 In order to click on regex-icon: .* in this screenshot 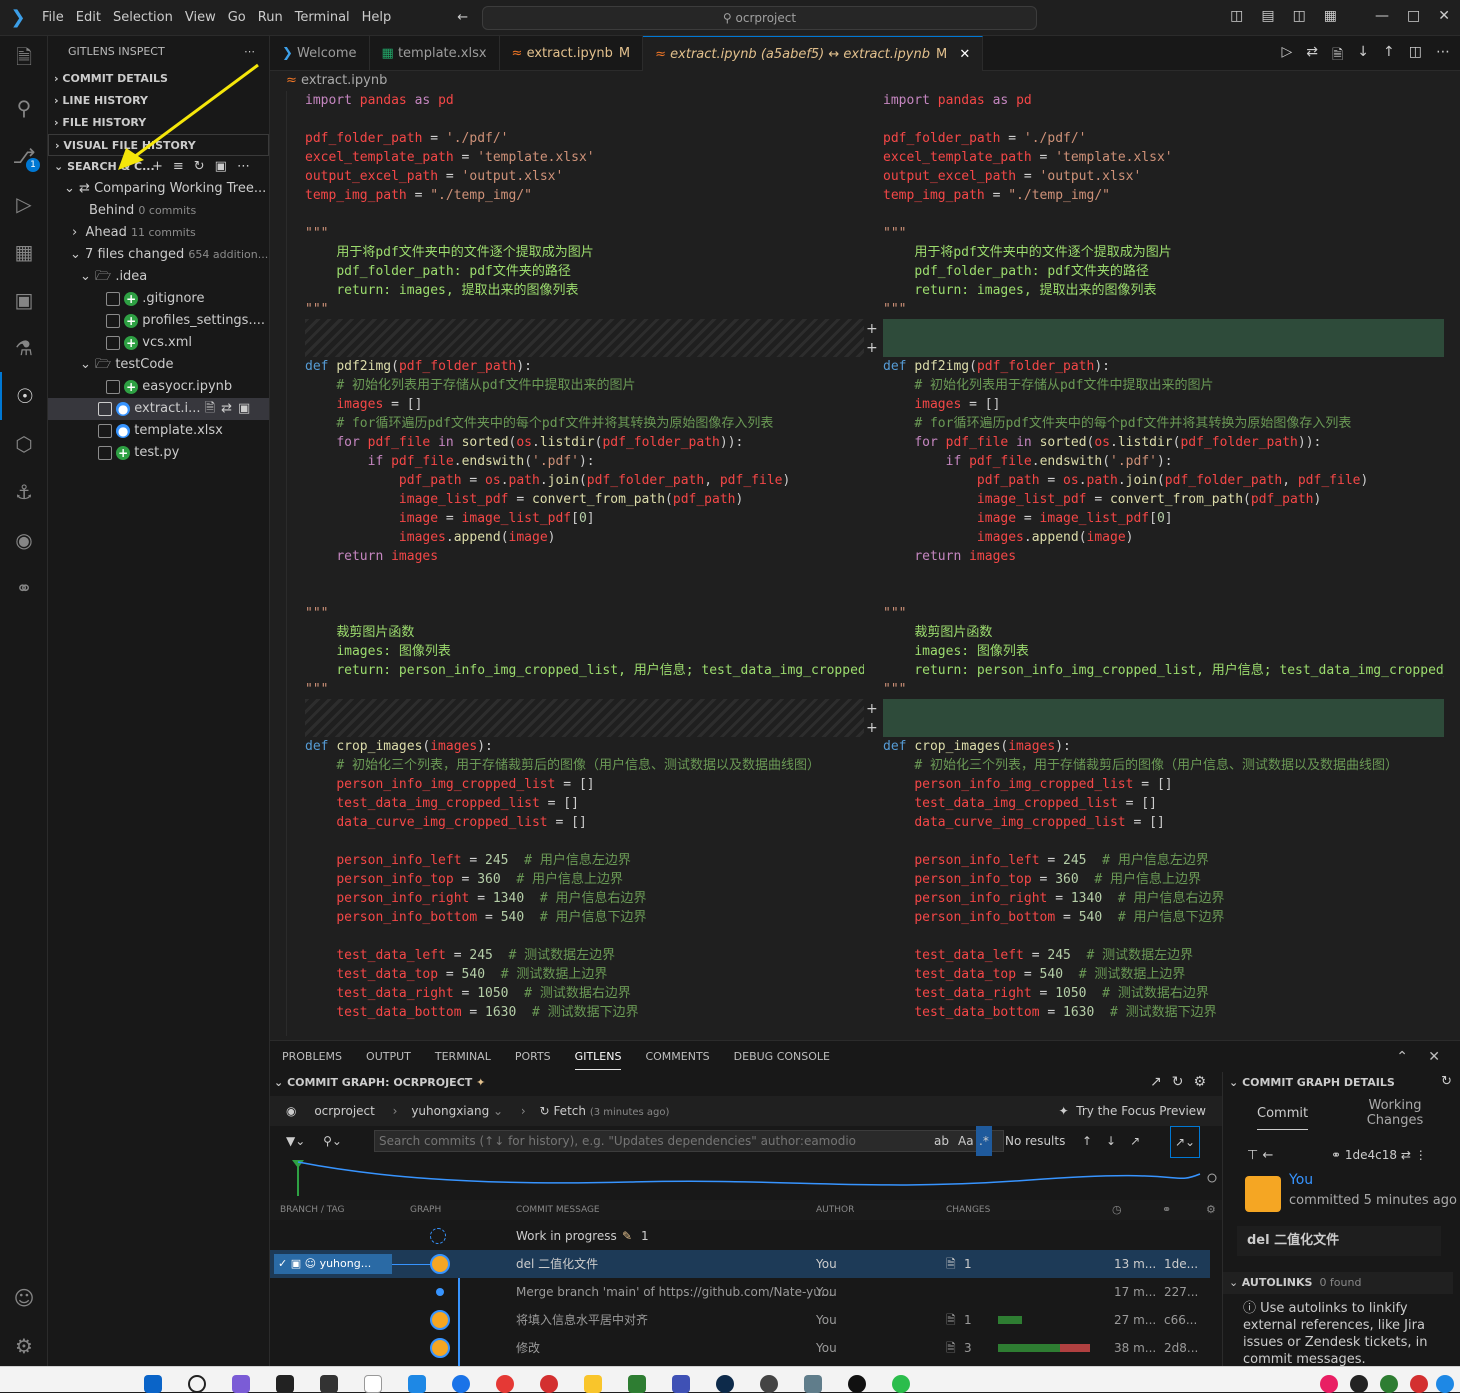, I will do `click(984, 1141)`.